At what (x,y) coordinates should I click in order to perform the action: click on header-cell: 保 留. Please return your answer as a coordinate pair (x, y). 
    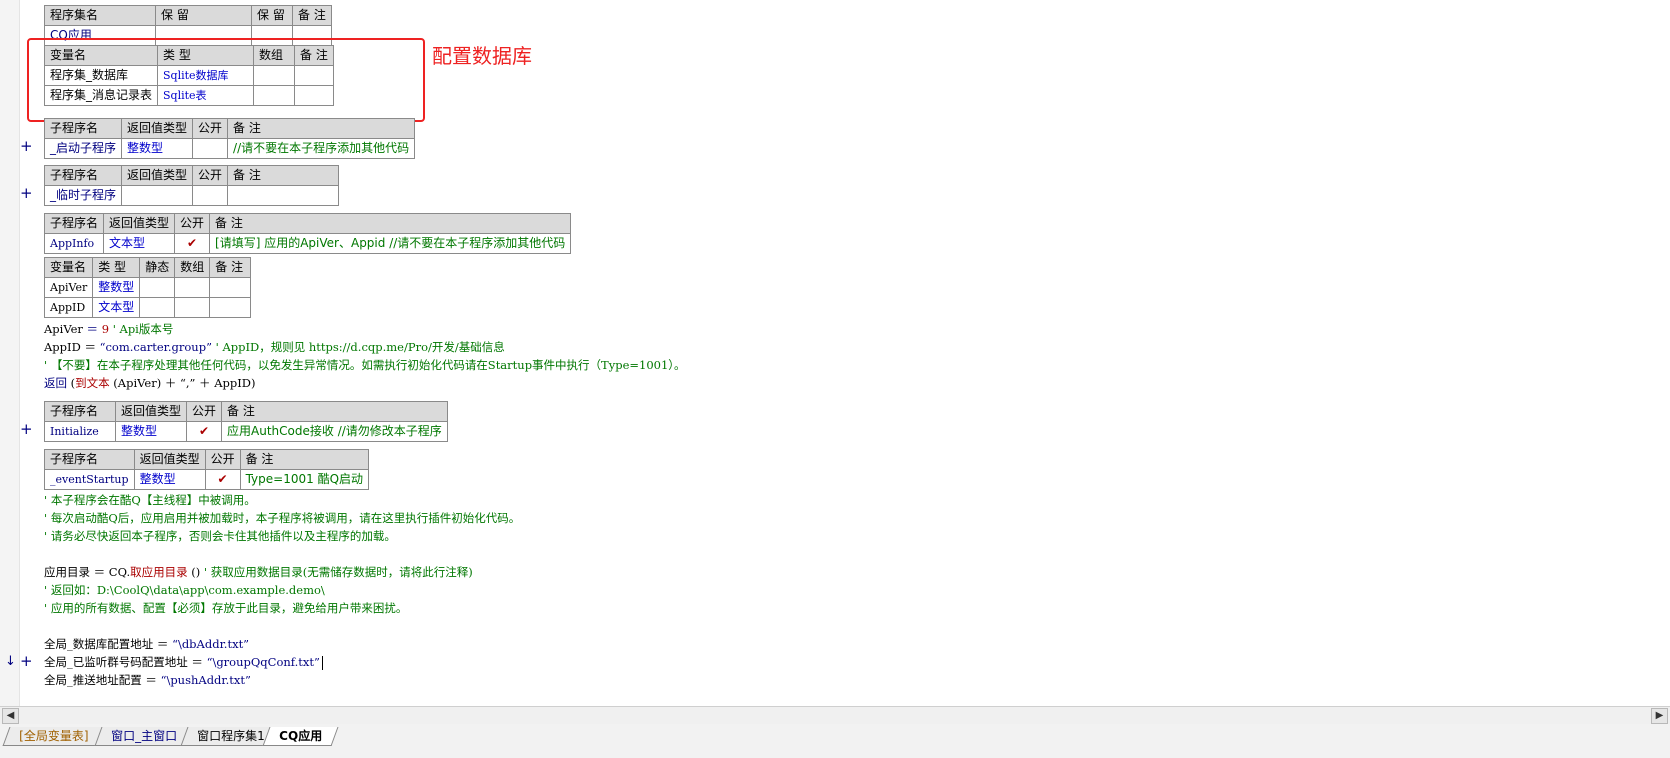
    Looking at the image, I should click on (272, 15).